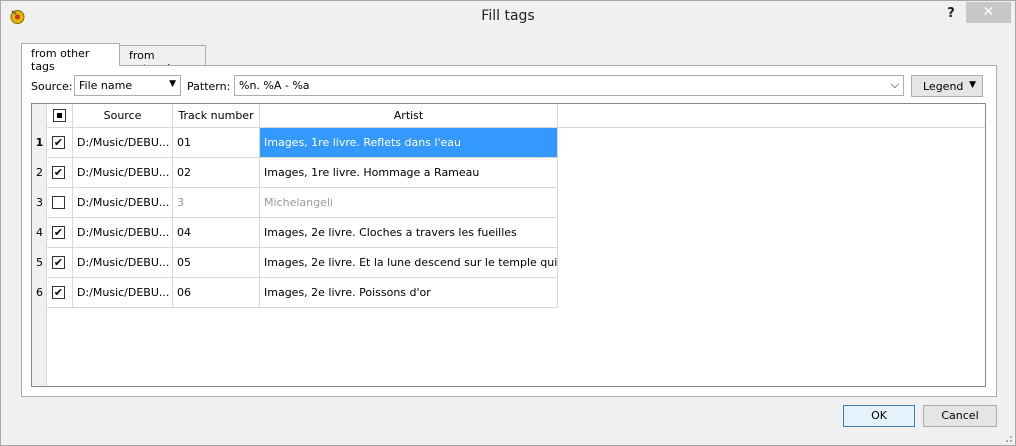 The width and height of the screenshot is (1016, 446). I want to click on pattern-combo-value: %n. %A - %a, so click(274, 85).